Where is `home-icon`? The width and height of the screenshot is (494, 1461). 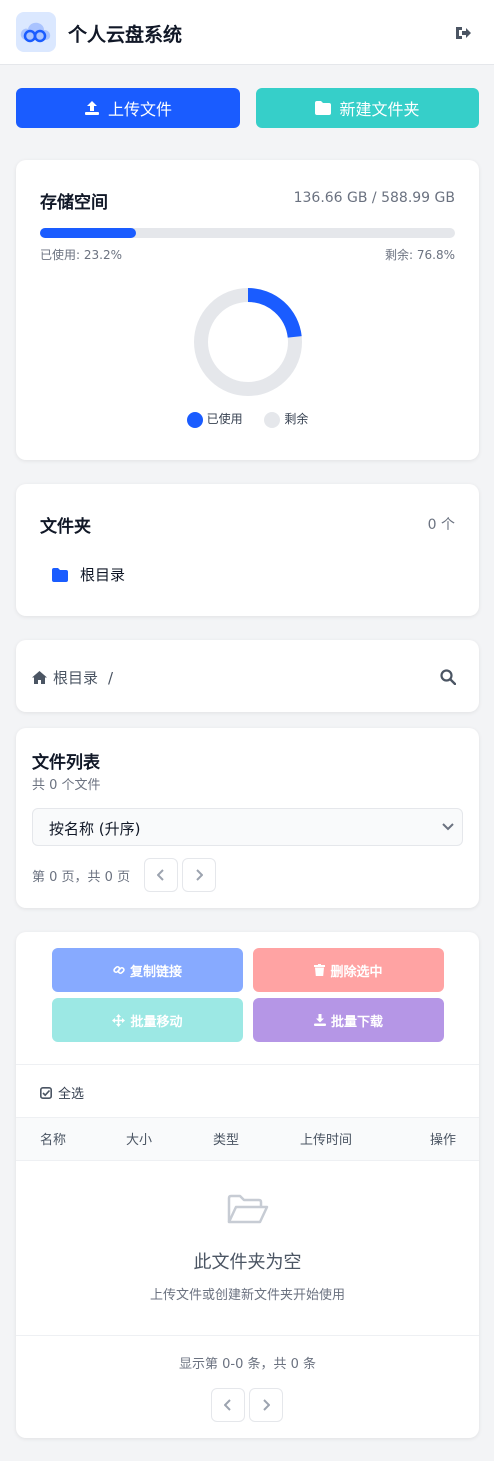
home-icon is located at coordinates (39, 677).